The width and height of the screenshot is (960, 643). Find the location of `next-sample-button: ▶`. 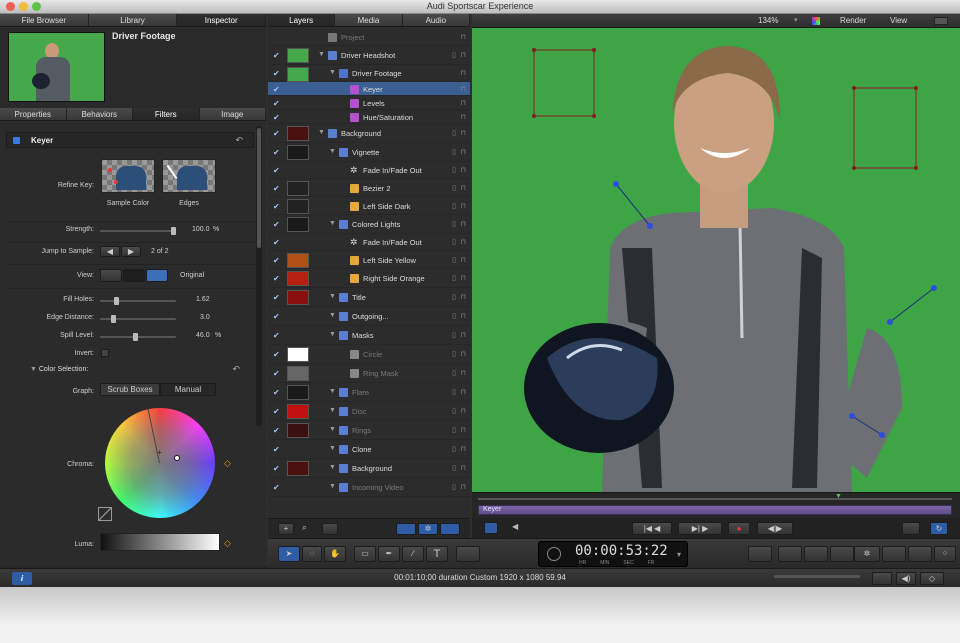

next-sample-button: ▶ is located at coordinates (131, 251).